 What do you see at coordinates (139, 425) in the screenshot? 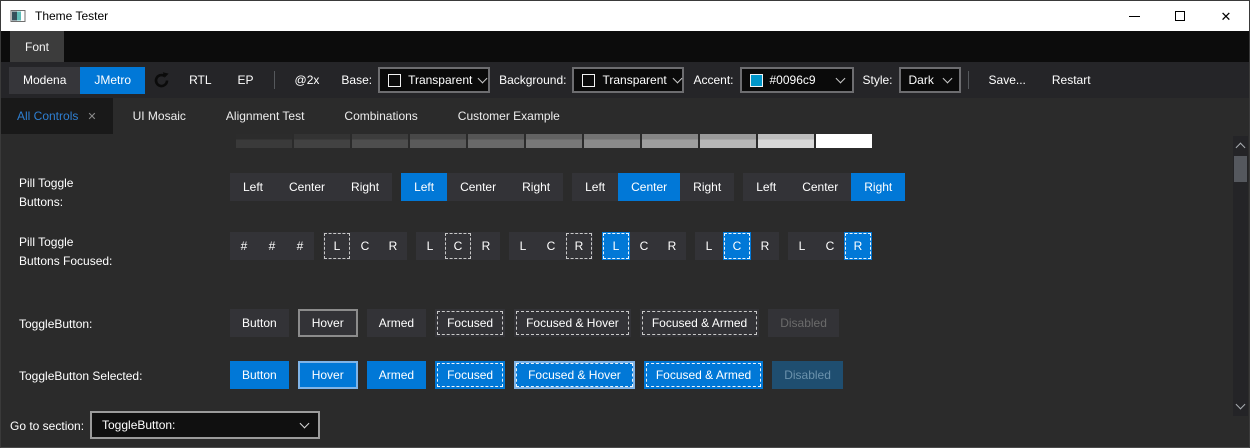
I see `go-to-section-value: ToggleButton:` at bounding box center [139, 425].